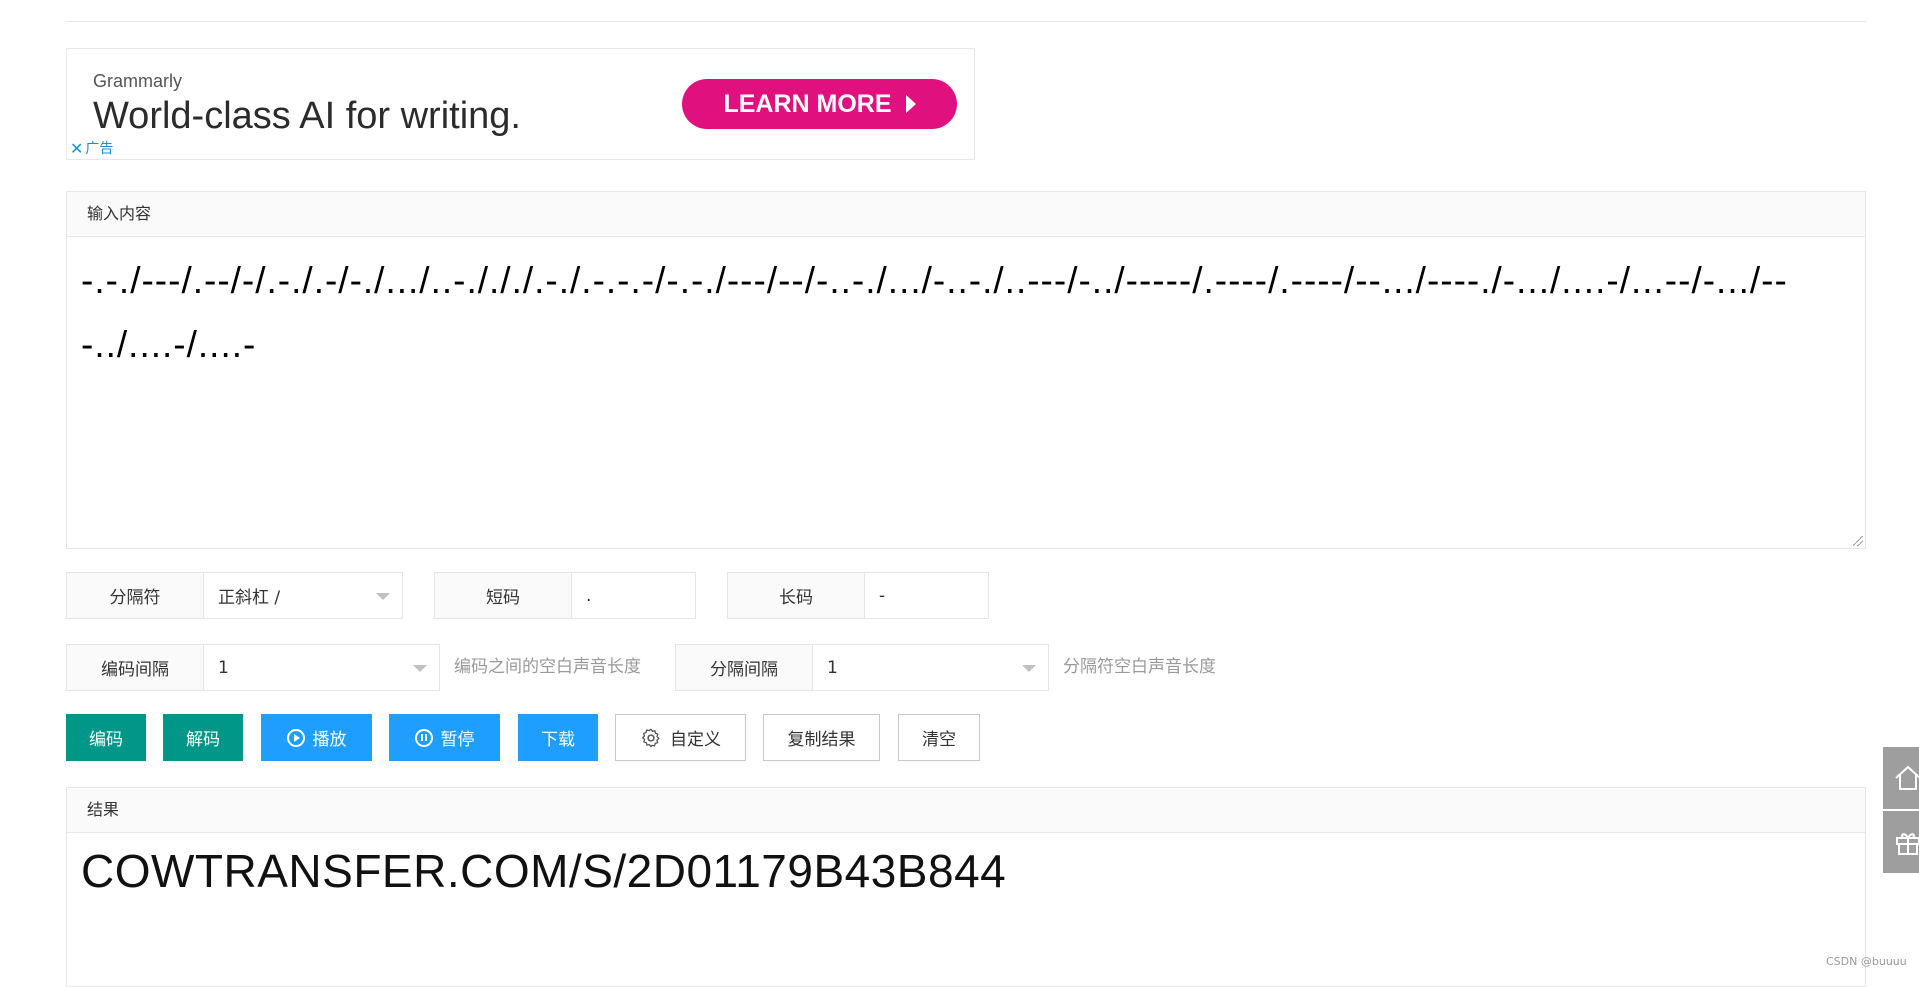 The height and width of the screenshot is (987, 1919). I want to click on long-code-label: 长码, so click(796, 595).